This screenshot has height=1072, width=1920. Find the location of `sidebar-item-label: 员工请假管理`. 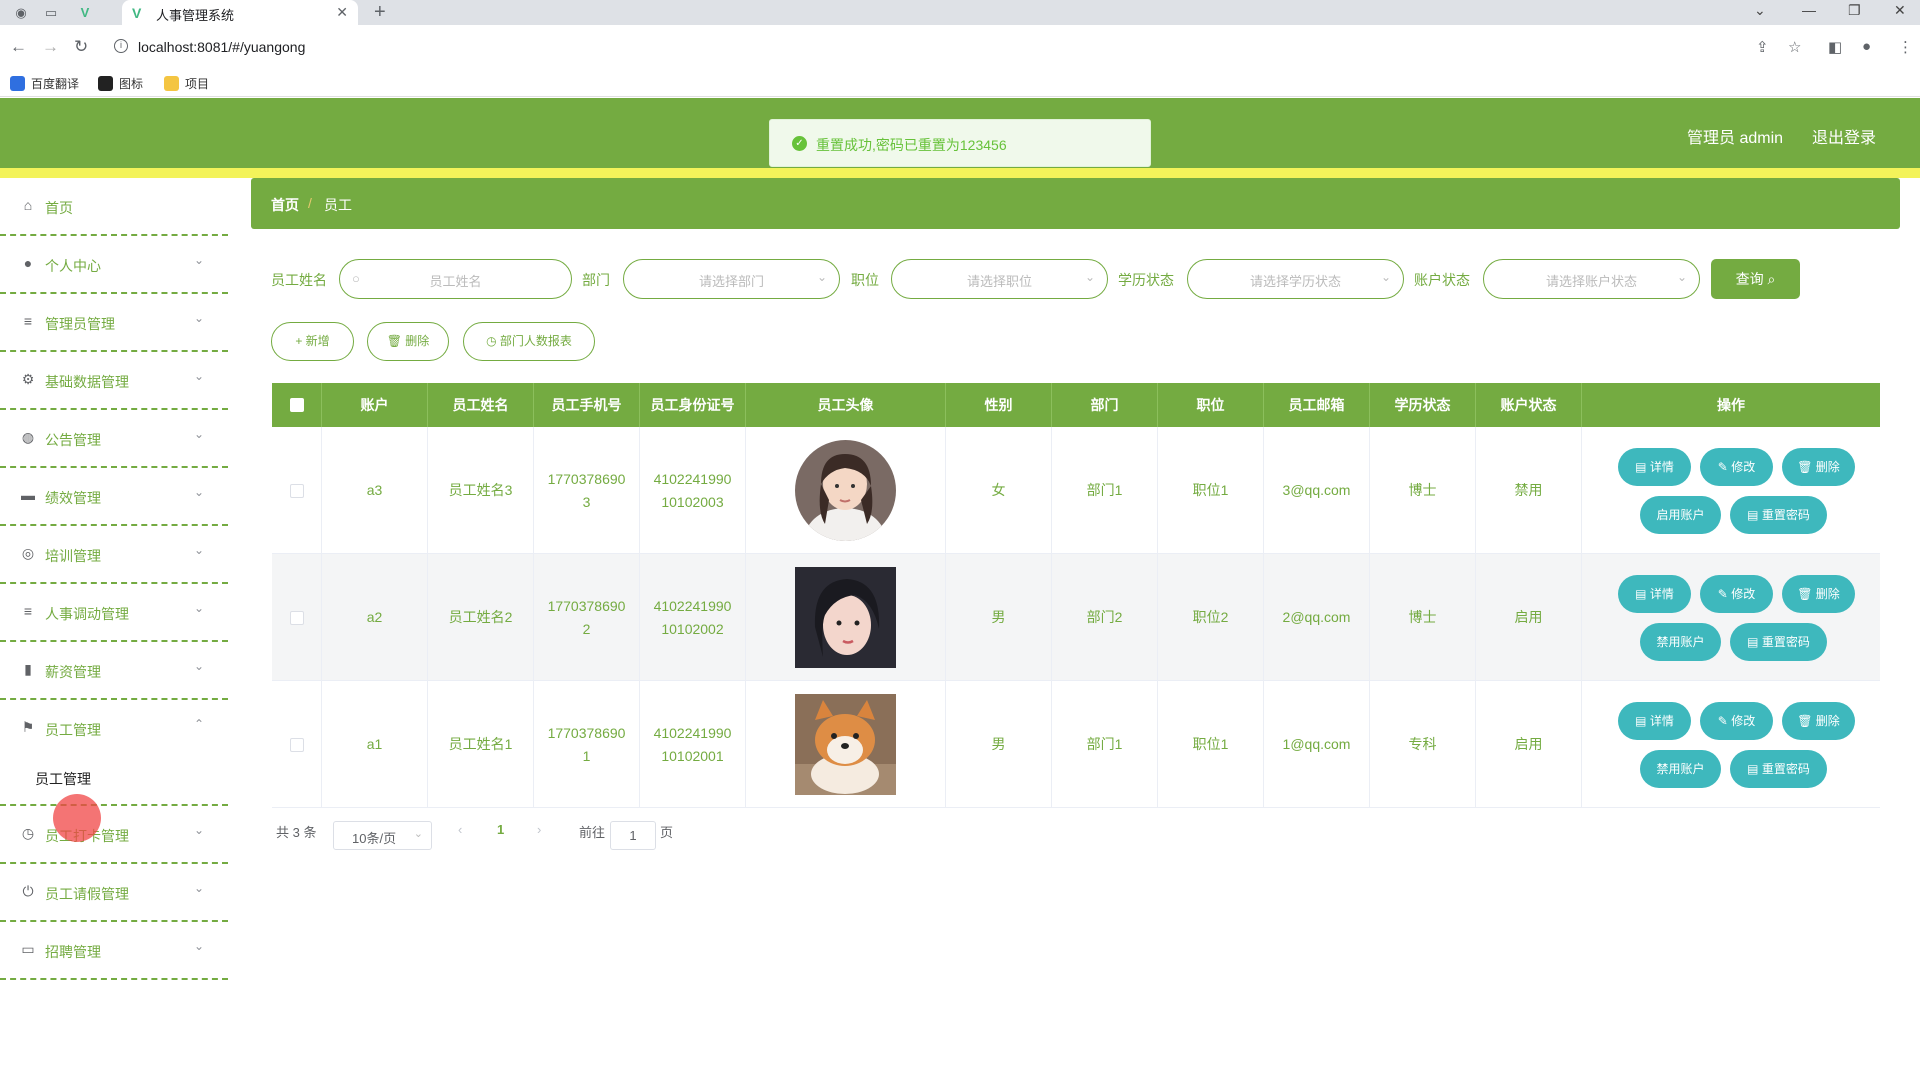

sidebar-item-label: 员工请假管理 is located at coordinates (87, 894).